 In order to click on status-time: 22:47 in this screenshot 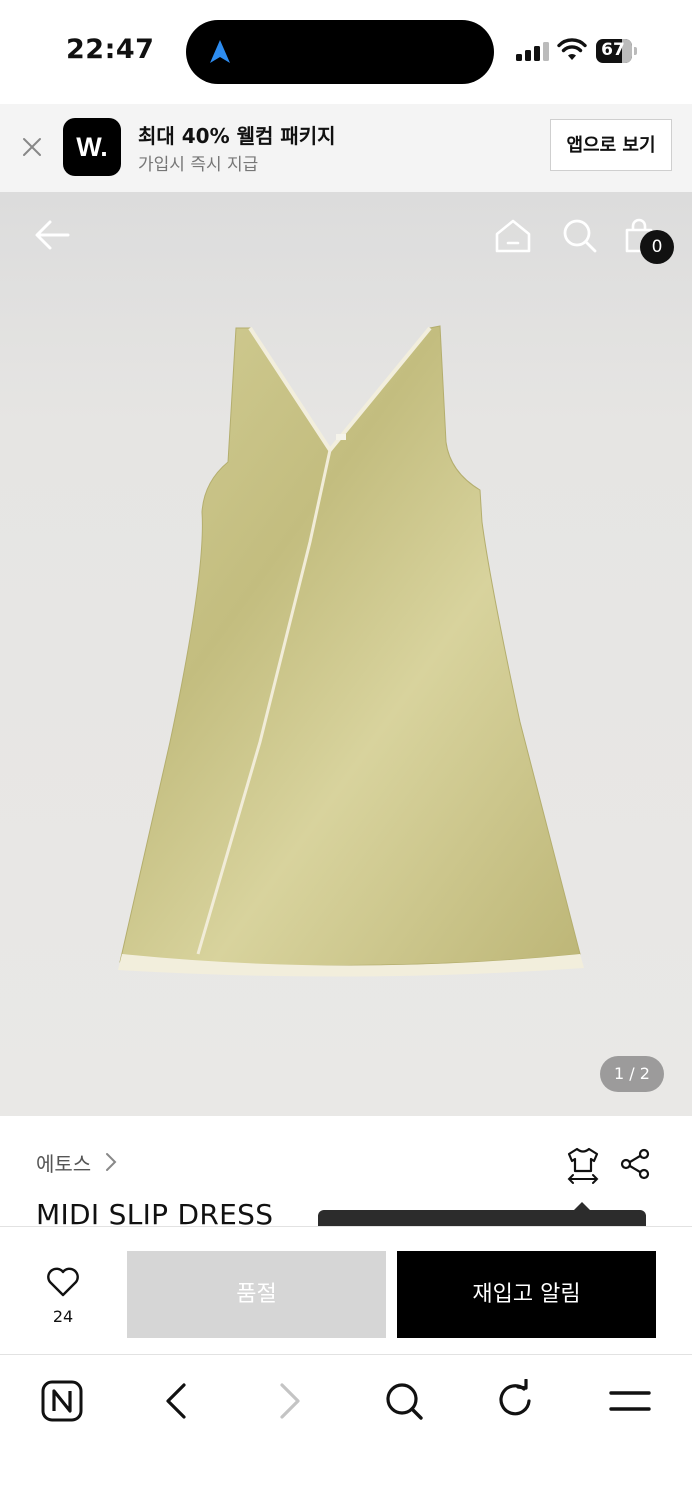, I will do `click(110, 49)`.